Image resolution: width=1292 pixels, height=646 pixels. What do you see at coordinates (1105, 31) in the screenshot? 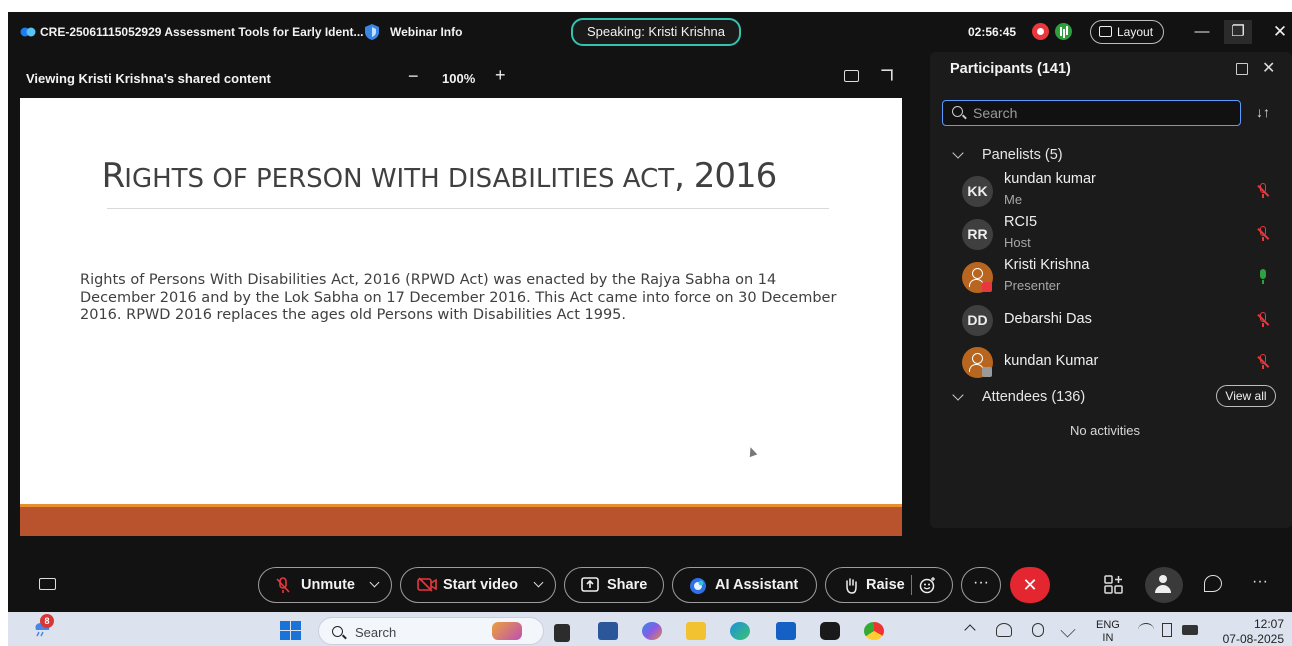
I see `layout-icon` at bounding box center [1105, 31].